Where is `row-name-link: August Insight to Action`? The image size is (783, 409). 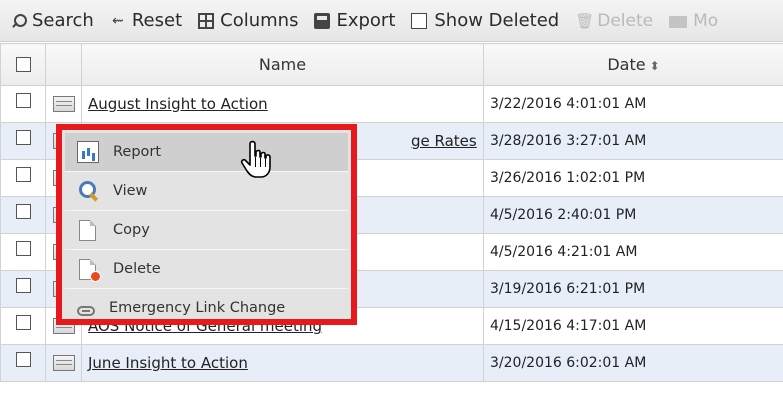 row-name-link: August Insight to Action is located at coordinates (178, 104).